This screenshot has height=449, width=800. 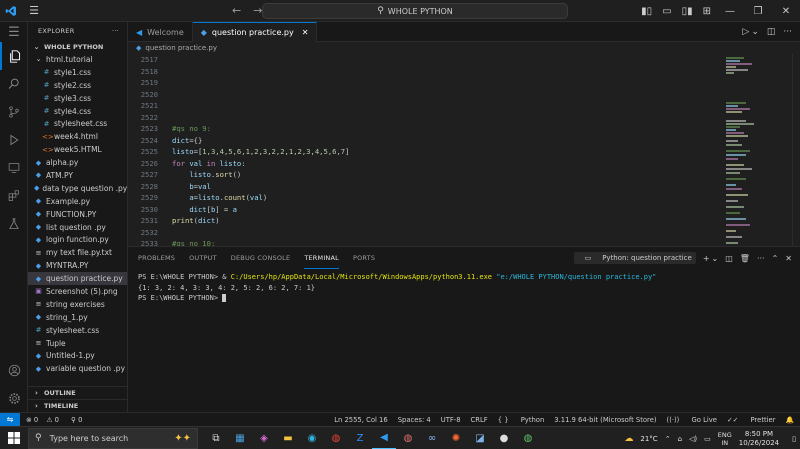 What do you see at coordinates (364, 258) in the screenshot?
I see `panel-tab-ports: PORTS` at bounding box center [364, 258].